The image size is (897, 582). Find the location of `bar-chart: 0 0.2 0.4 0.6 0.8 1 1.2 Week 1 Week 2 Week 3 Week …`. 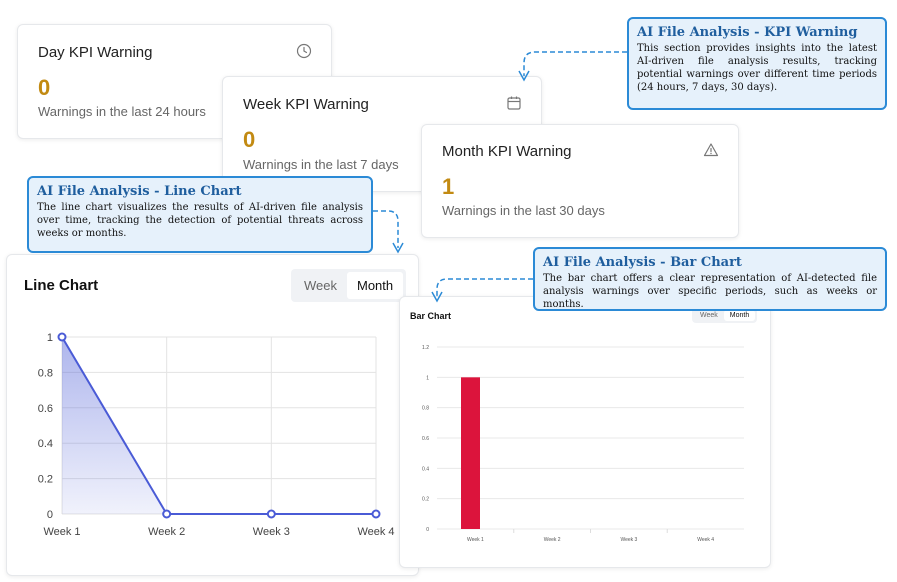

bar-chart: 0 0.2 0.4 0.6 0.8 1 1.2 Week 1 Week 2 Week 3 Week … is located at coordinates (583, 444).